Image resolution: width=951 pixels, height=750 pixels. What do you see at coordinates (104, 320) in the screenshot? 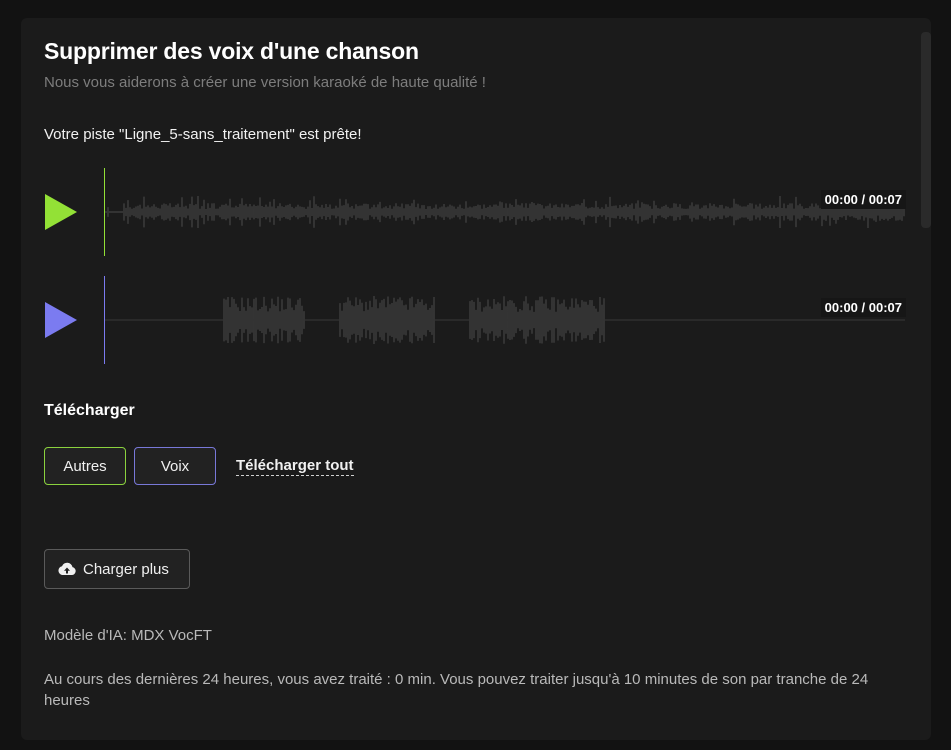
I see `playhead-voix` at bounding box center [104, 320].